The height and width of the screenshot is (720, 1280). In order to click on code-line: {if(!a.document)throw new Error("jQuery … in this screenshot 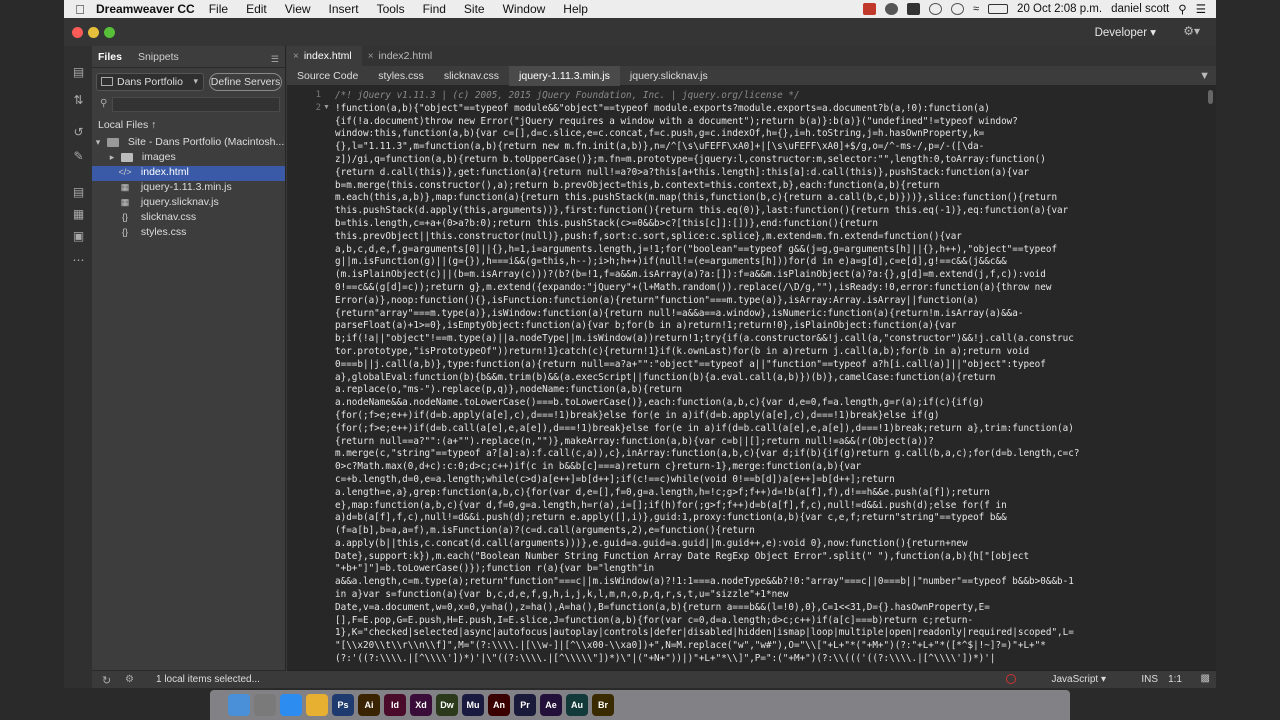, I will do `click(773, 122)`.